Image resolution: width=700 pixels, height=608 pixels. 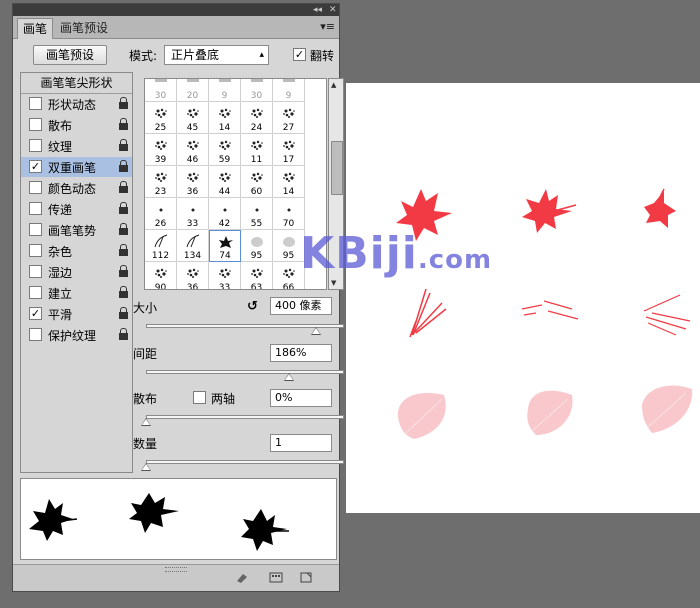 I want to click on brush-tip-cell: 23, so click(x=161, y=182).